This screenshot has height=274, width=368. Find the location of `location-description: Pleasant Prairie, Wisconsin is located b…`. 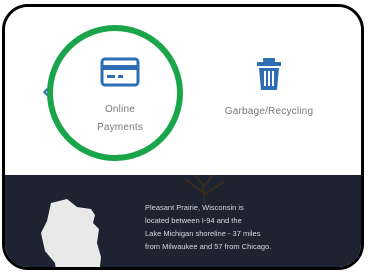

location-description: Pleasant Prairie, Wisconsin is located b… is located at coordinates (208, 227).